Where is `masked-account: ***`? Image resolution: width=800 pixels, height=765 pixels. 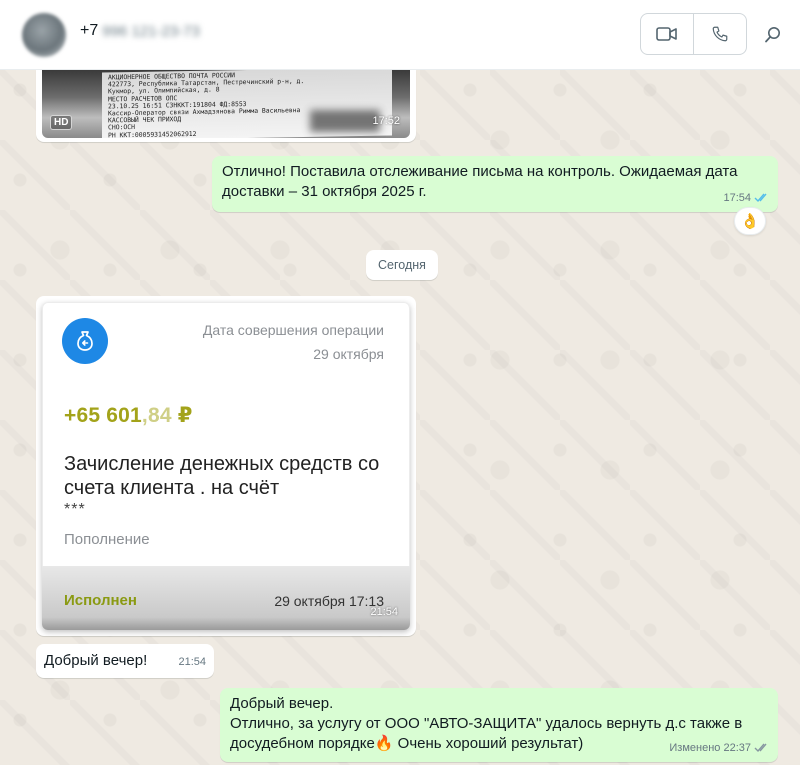 masked-account: *** is located at coordinates (75, 509).